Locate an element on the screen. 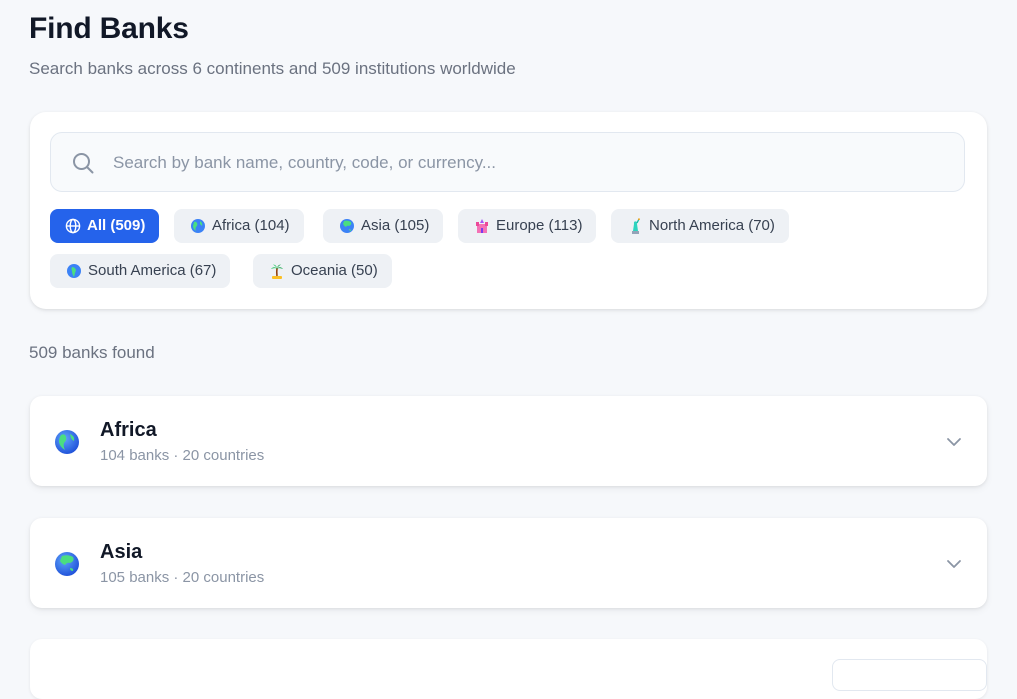 This screenshot has width=1017, height=699. filter-chip-europe: Europe (113) is located at coordinates (527, 226).